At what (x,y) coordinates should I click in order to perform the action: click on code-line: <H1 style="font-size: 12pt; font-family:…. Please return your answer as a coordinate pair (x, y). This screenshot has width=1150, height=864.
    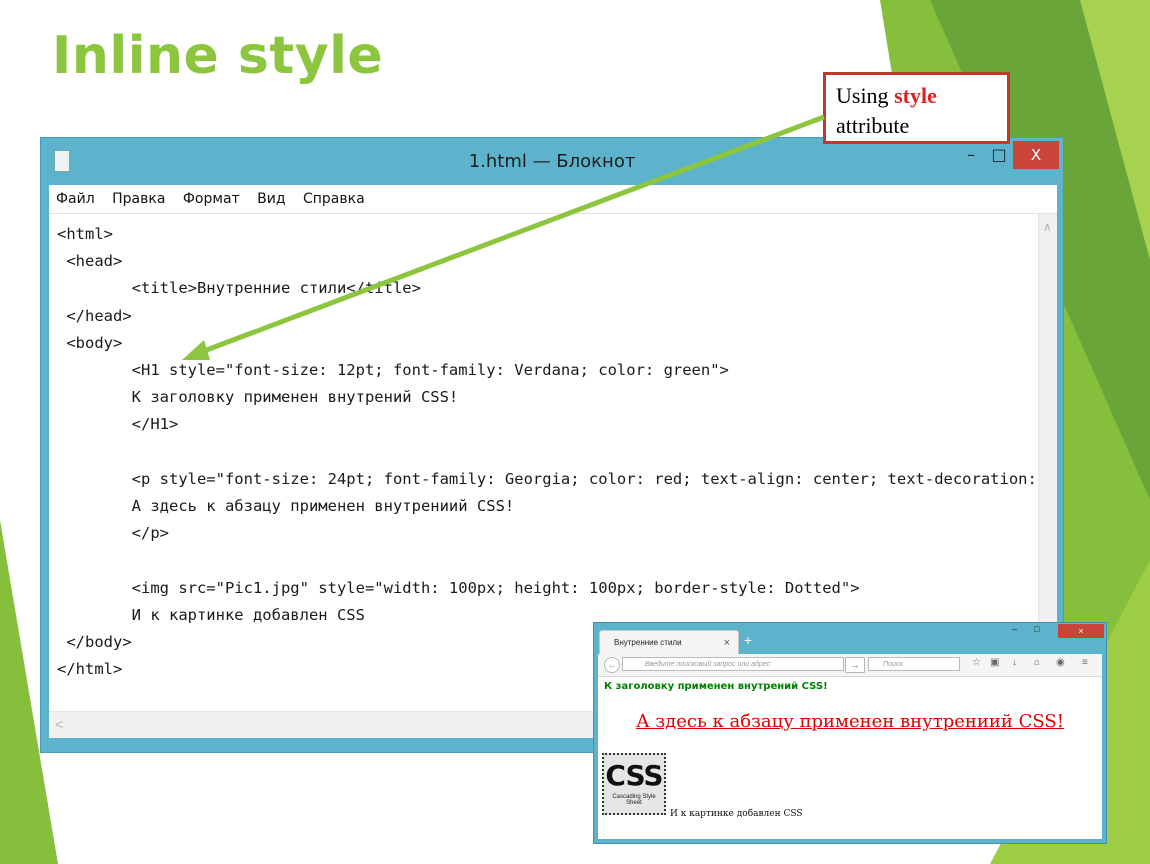
    Looking at the image, I should click on (393, 370).